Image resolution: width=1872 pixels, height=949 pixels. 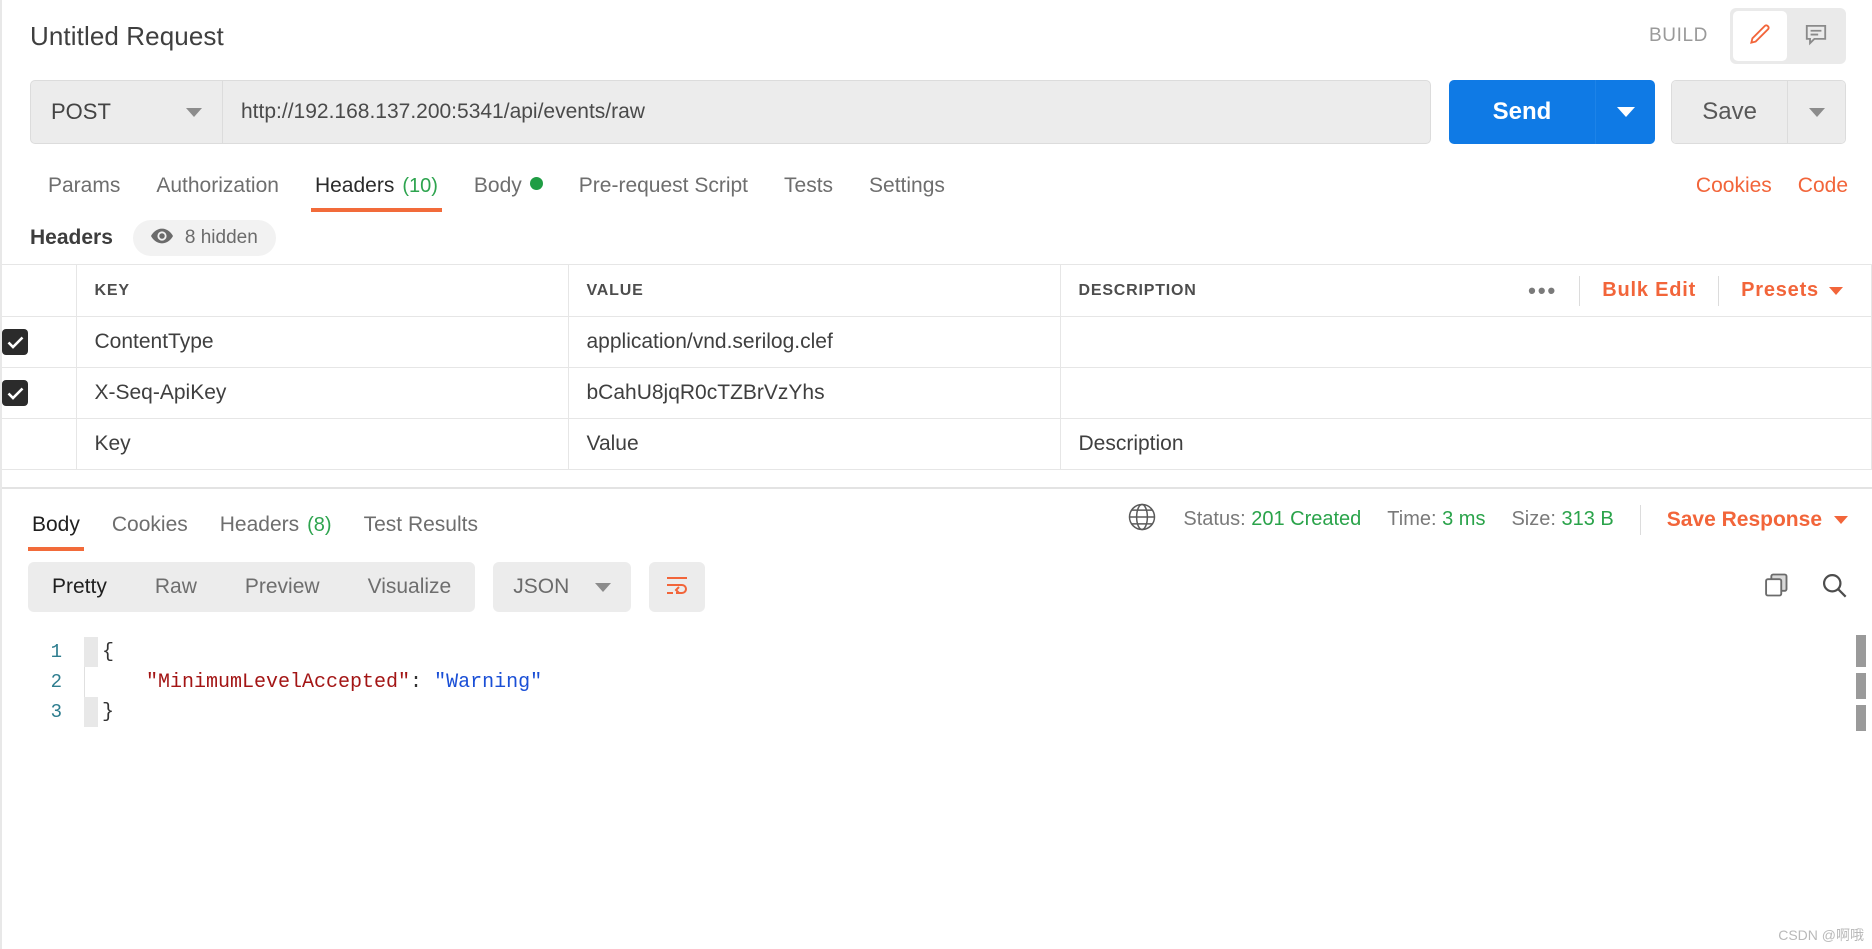 I want to click on page-title: Untitled Request, so click(x=127, y=35).